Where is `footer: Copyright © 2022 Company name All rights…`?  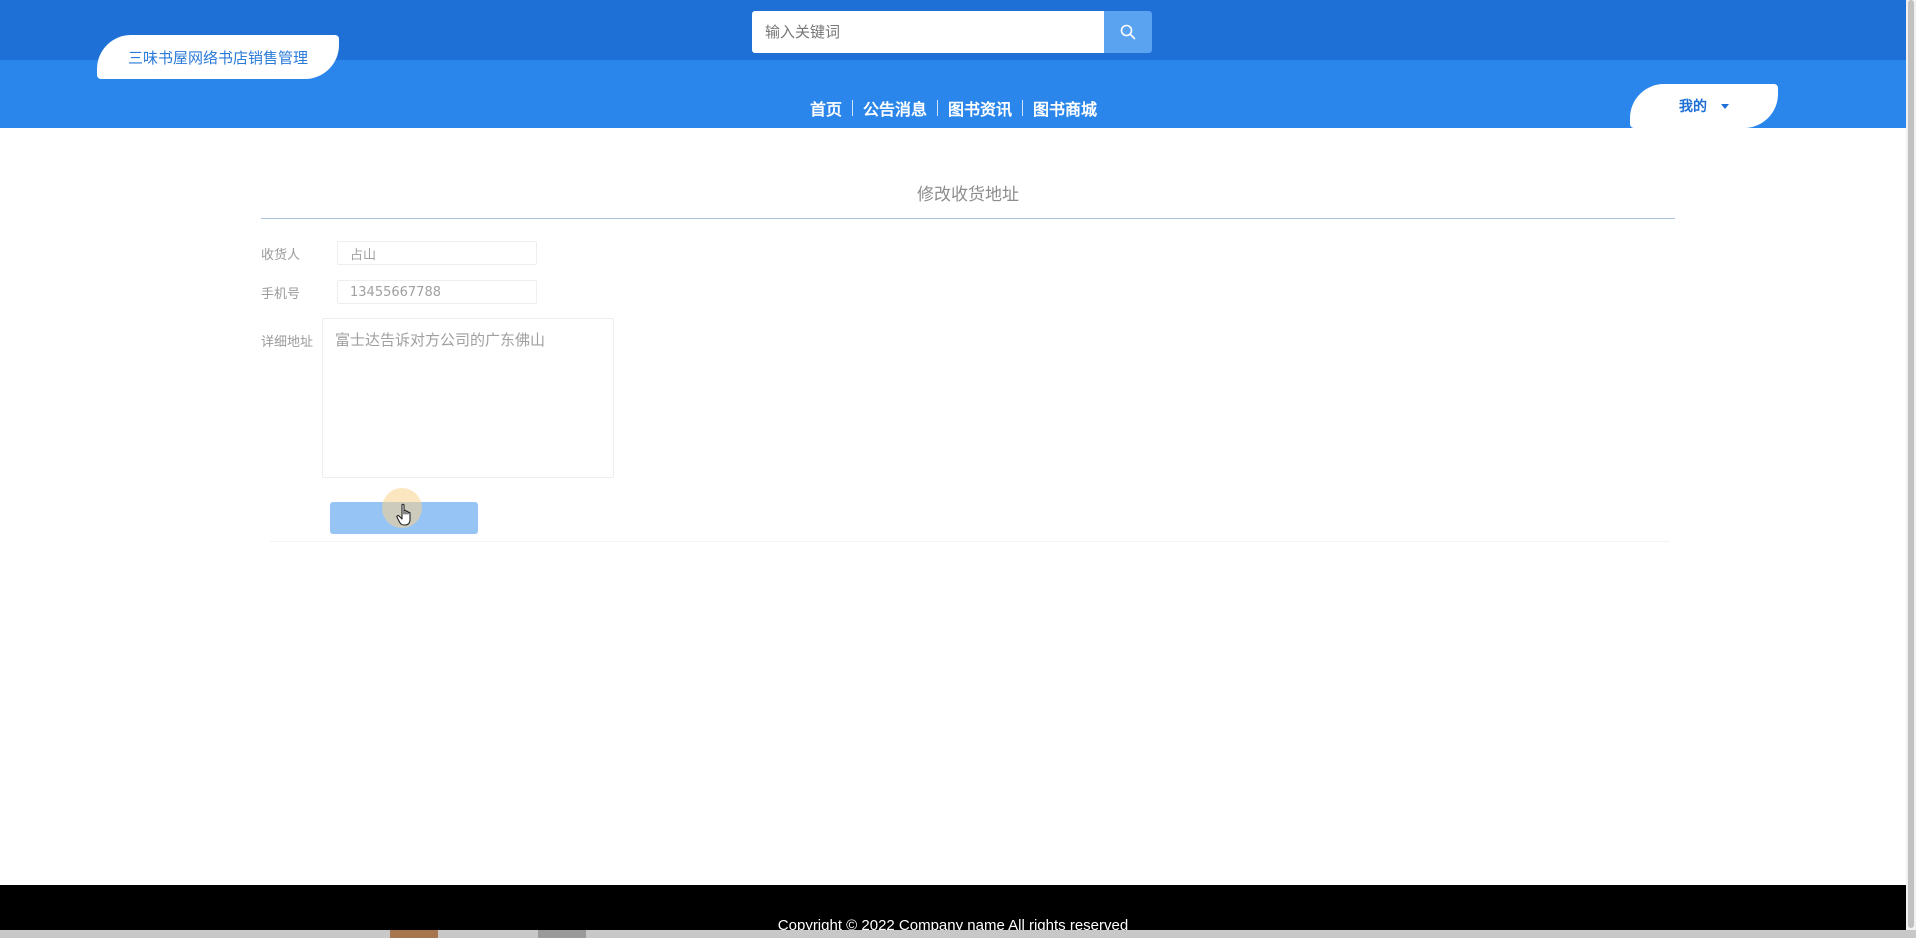 footer: Copyright © 2022 Company name All rights… is located at coordinates (953, 909).